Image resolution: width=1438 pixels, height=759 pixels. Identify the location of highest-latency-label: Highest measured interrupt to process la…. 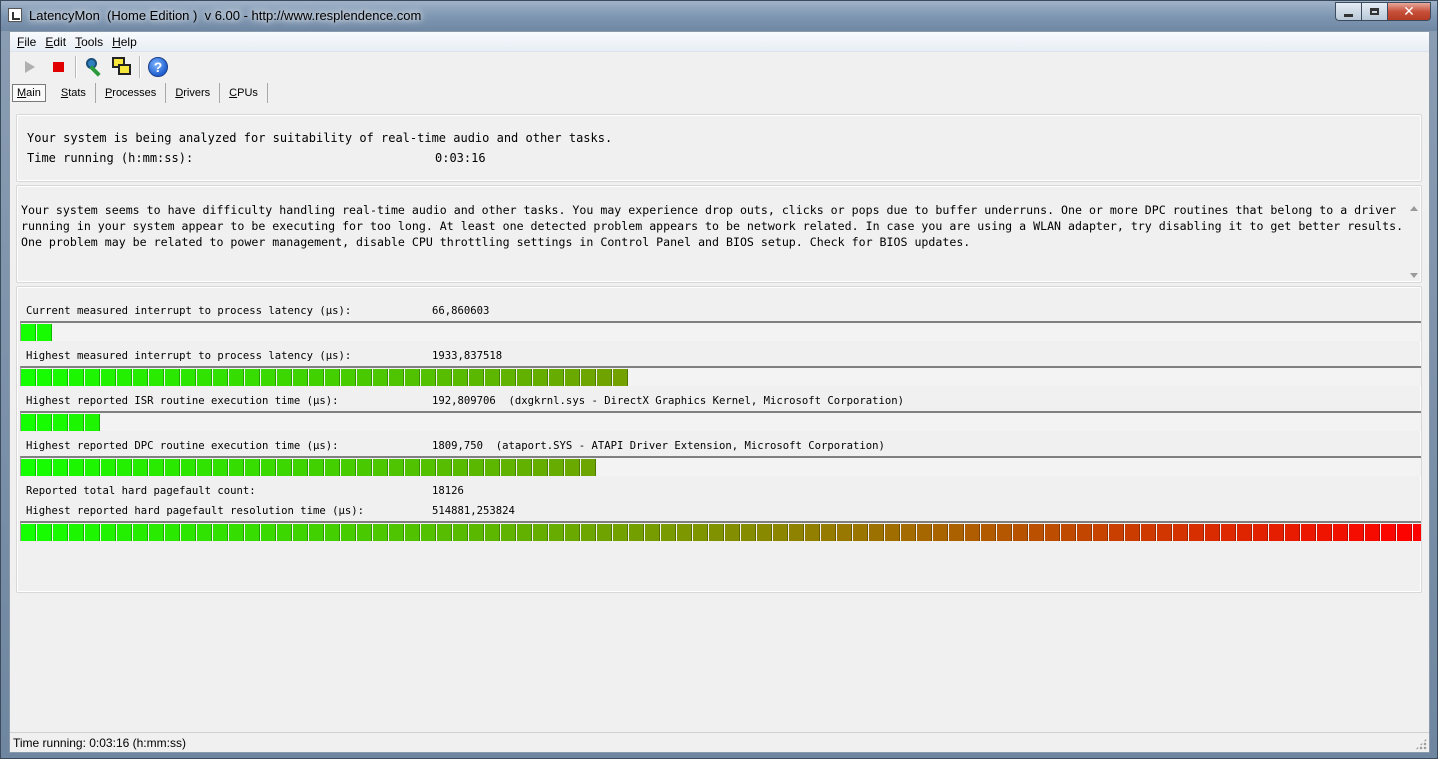
(189, 356).